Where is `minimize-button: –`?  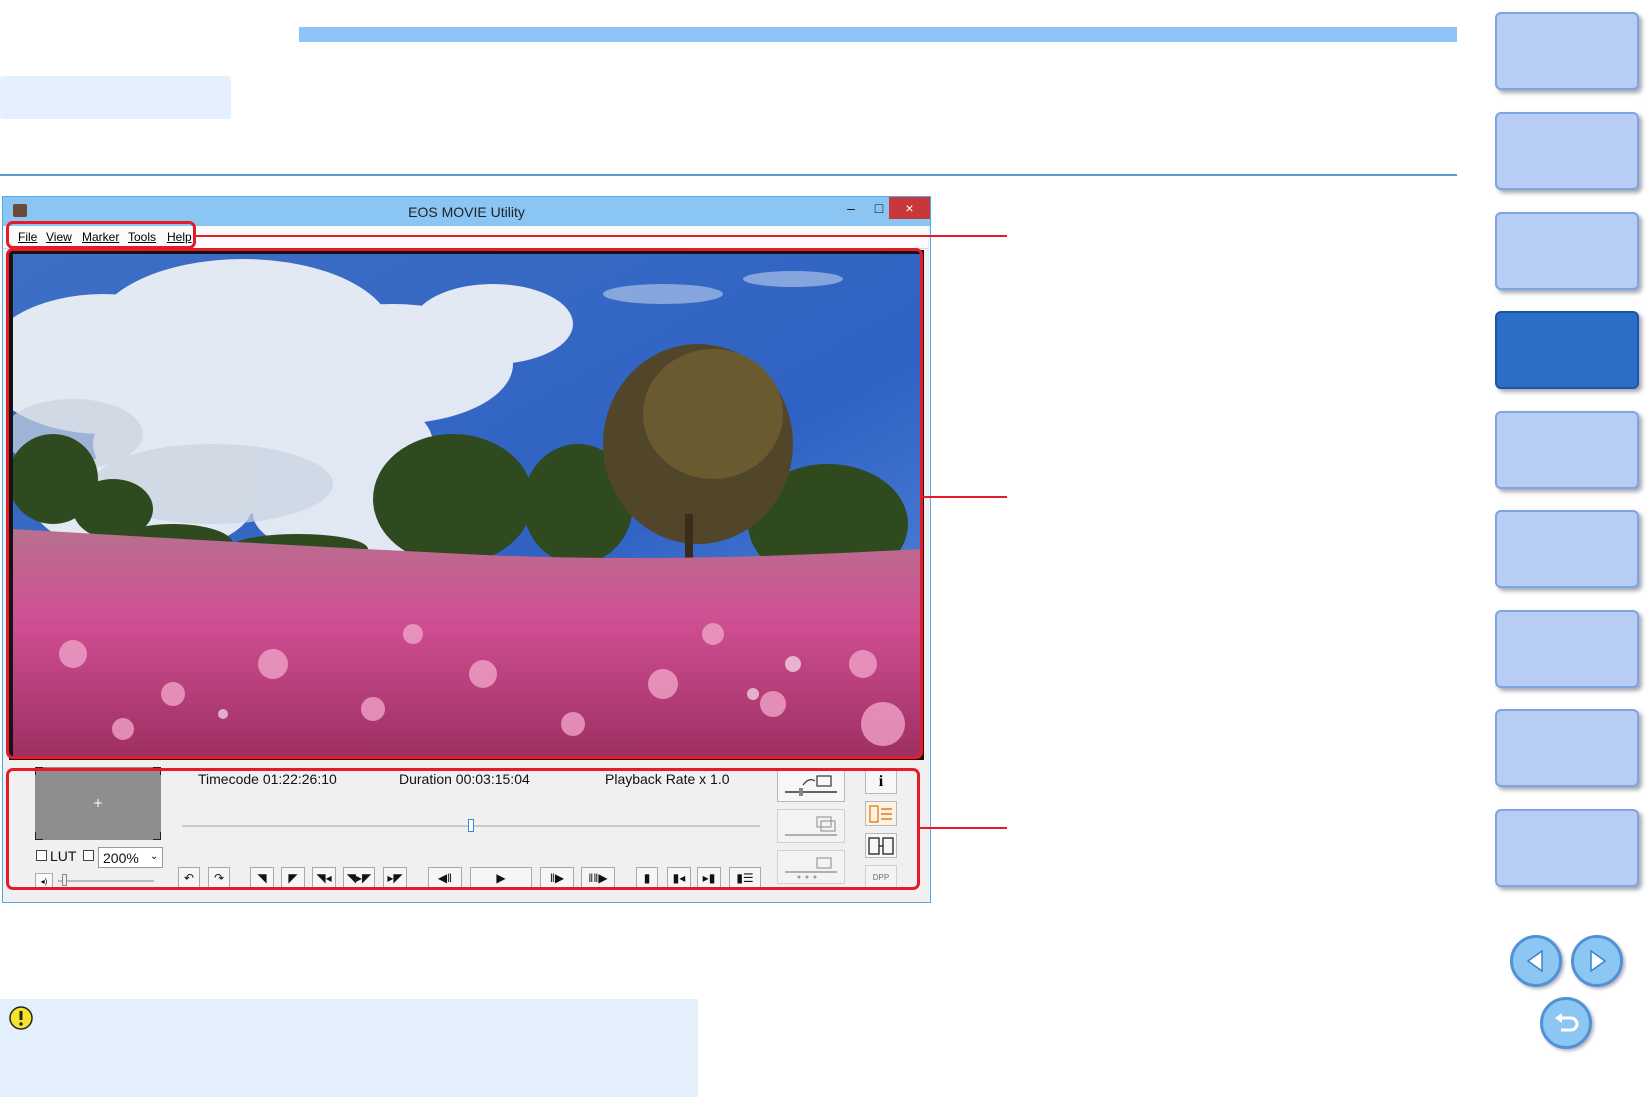
minimize-button: – is located at coordinates (851, 208).